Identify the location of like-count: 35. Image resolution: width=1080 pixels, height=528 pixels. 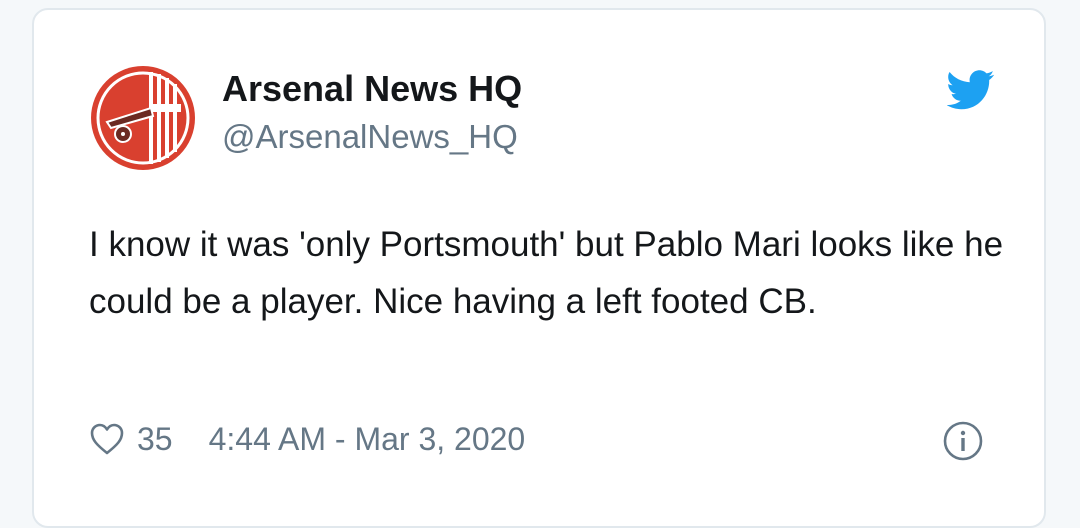
(155, 439).